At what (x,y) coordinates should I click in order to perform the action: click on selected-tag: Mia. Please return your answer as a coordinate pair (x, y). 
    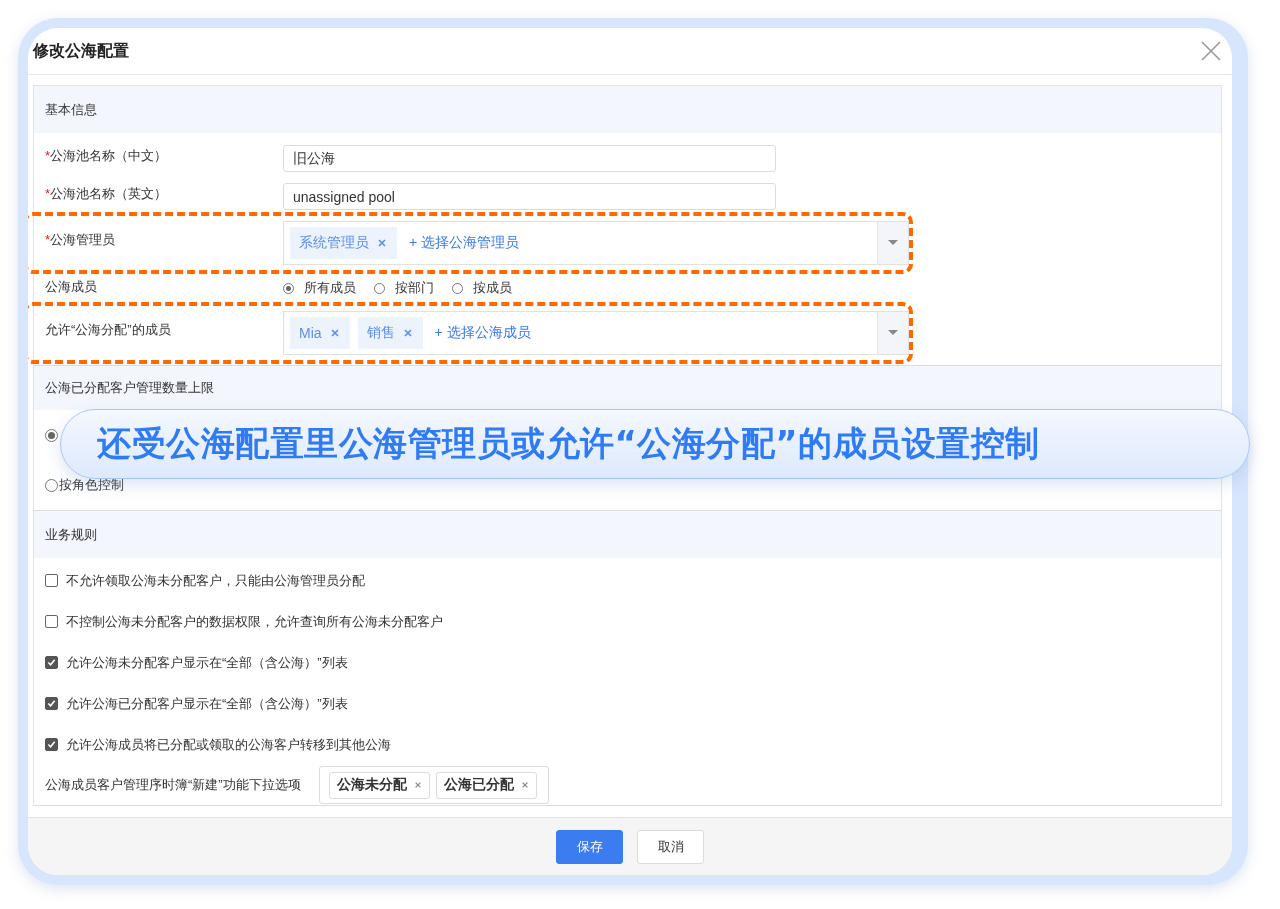
    Looking at the image, I should click on (320, 333).